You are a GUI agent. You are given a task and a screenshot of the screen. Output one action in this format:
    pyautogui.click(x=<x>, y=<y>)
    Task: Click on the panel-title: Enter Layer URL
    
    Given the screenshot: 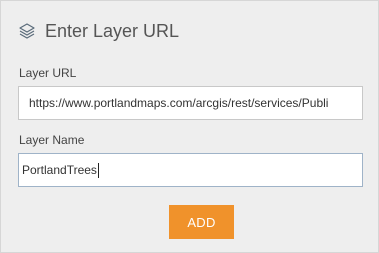 What is the action you would take?
    pyautogui.click(x=112, y=31)
    